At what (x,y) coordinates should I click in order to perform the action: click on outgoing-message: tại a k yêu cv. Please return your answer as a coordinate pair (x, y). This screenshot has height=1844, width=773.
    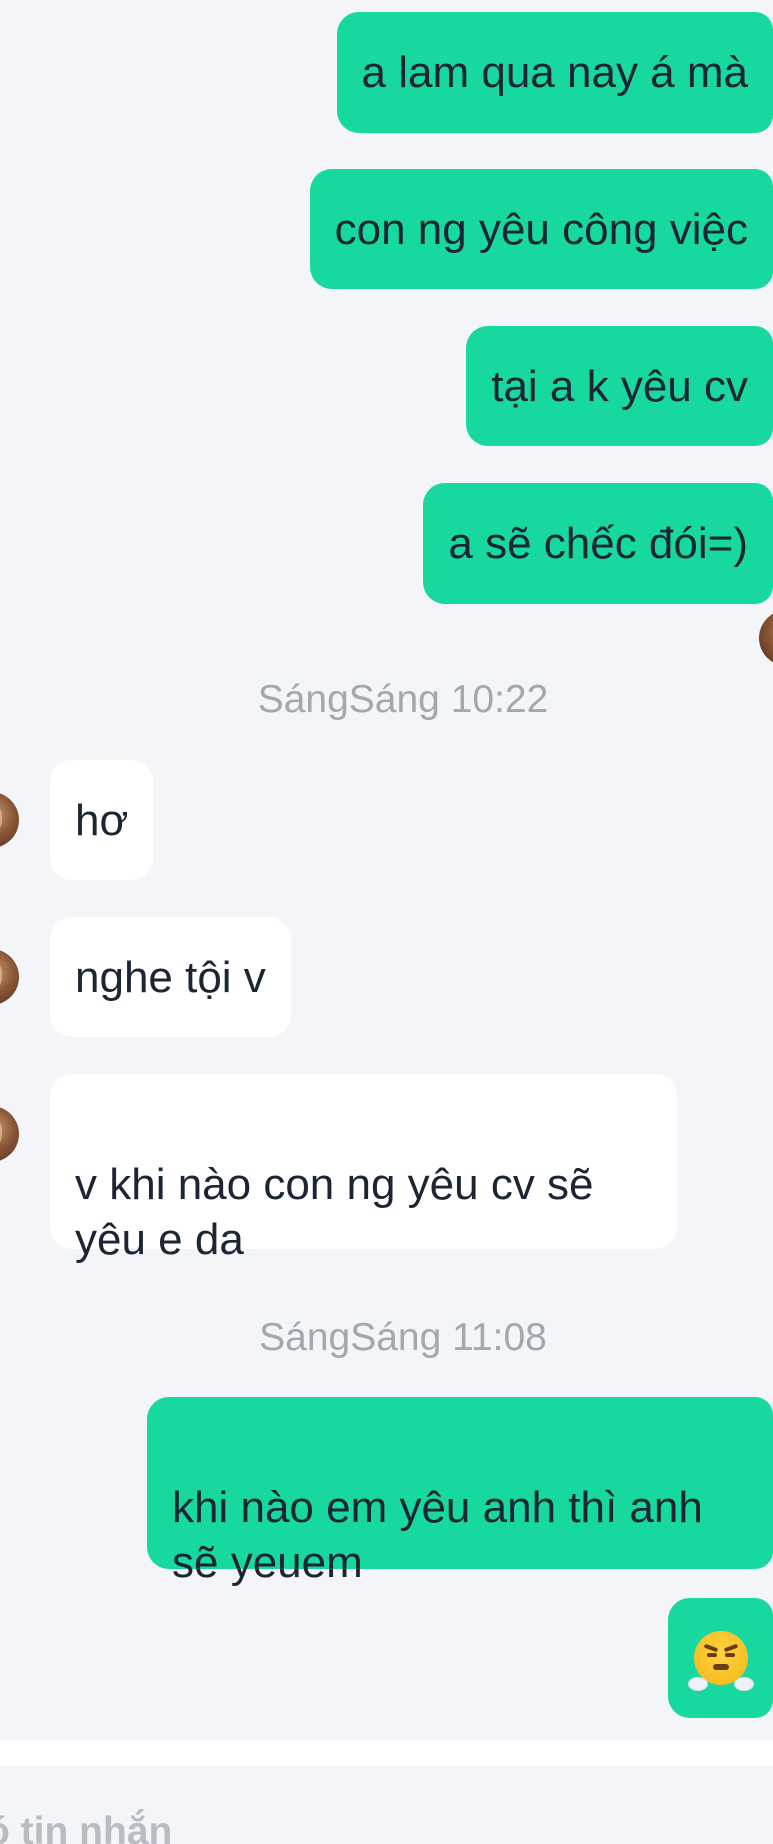
    Looking at the image, I should click on (619, 386).